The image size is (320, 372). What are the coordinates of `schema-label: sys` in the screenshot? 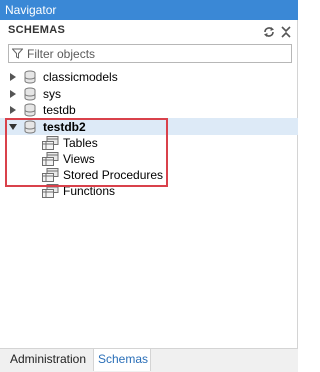 It's located at (52, 94).